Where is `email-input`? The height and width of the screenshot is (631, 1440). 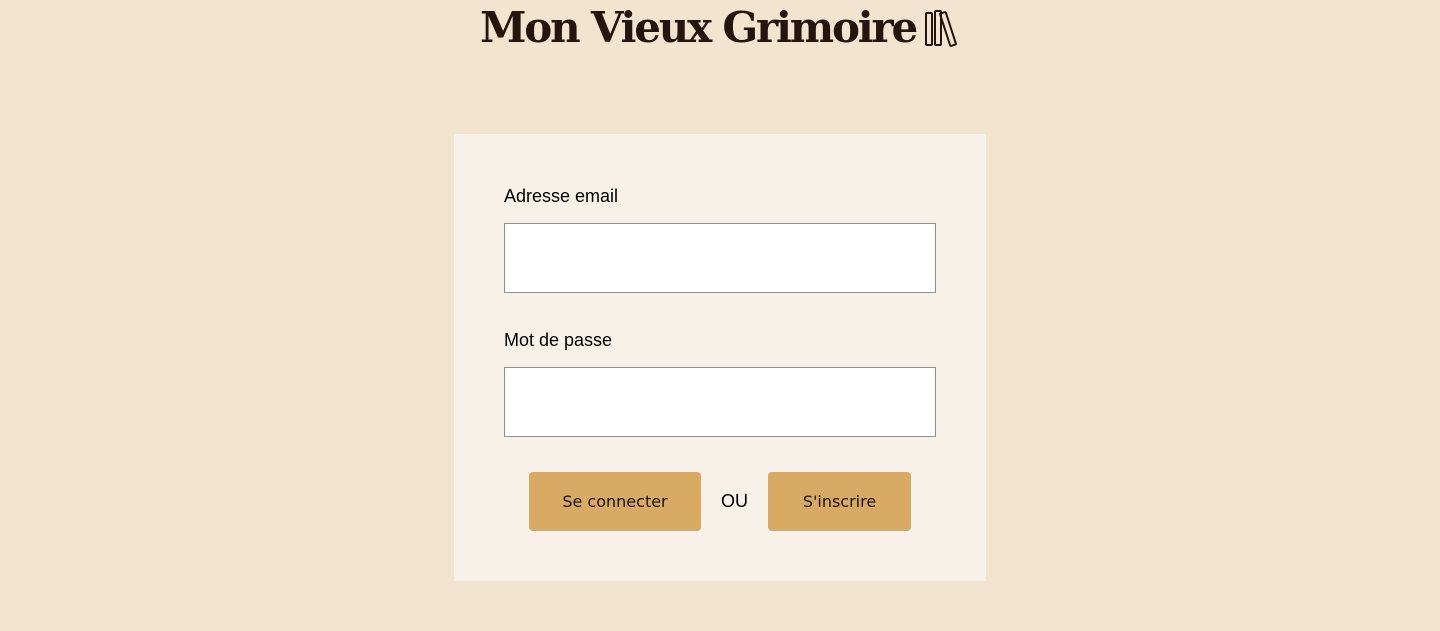
email-input is located at coordinates (720, 258).